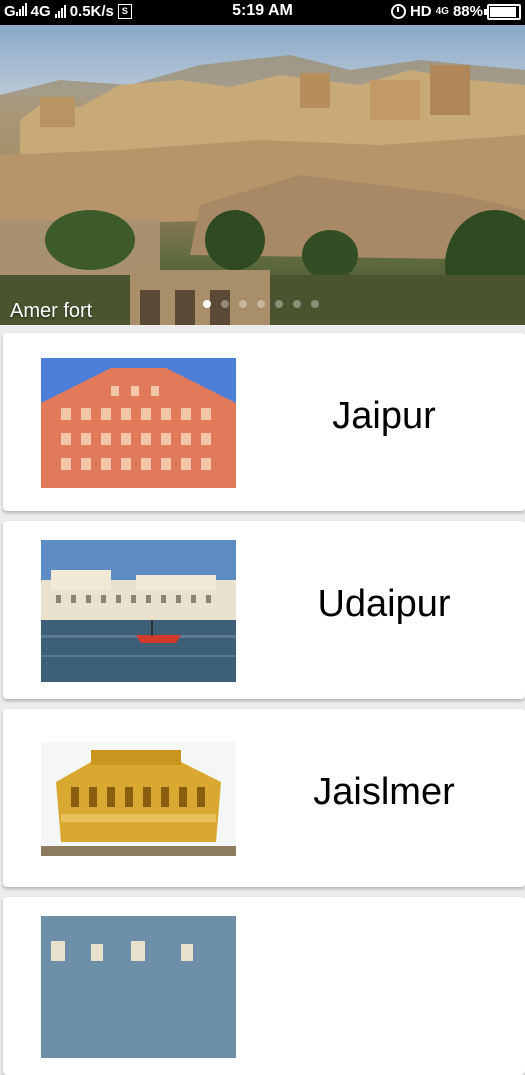 Image resolution: width=525 pixels, height=1075 pixels. I want to click on city-name: Udaipur, so click(384, 604).